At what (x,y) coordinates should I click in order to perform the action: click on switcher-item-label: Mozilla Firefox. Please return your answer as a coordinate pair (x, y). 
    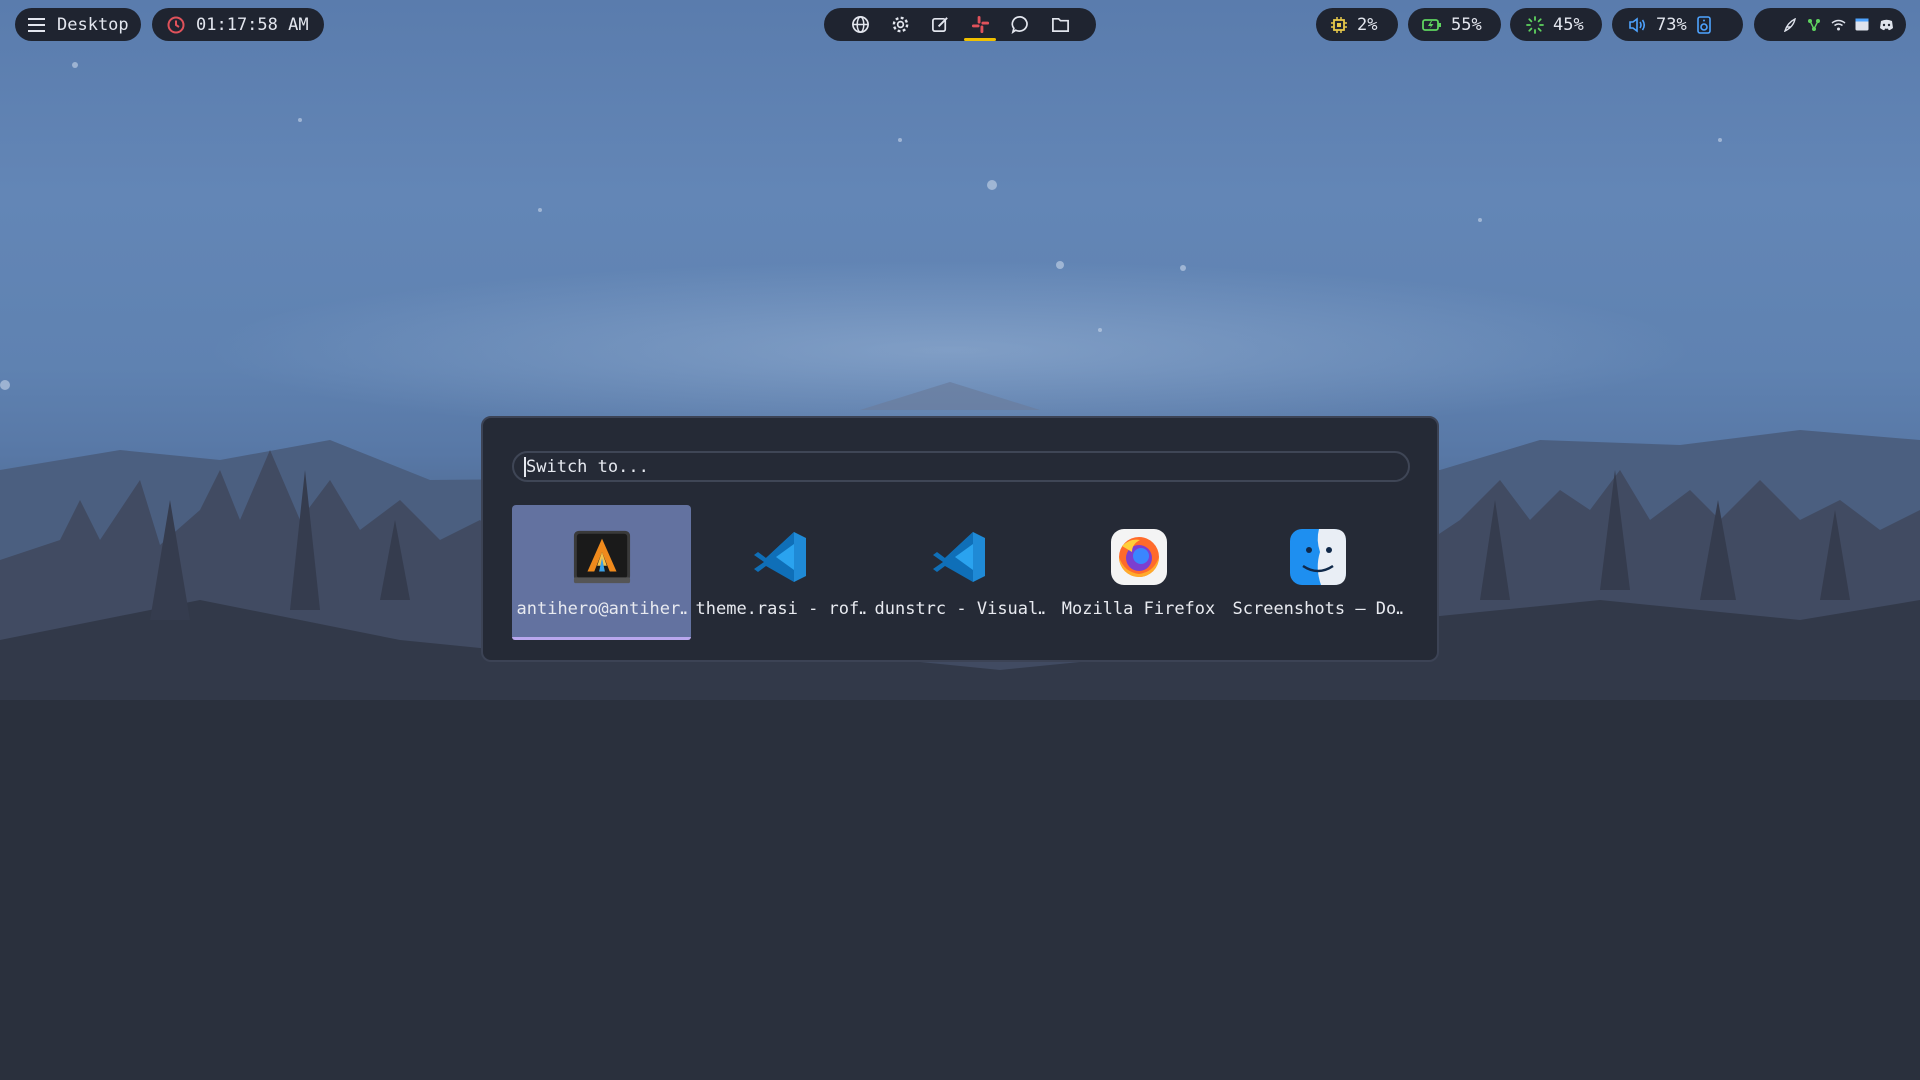
    Looking at the image, I should click on (1138, 609).